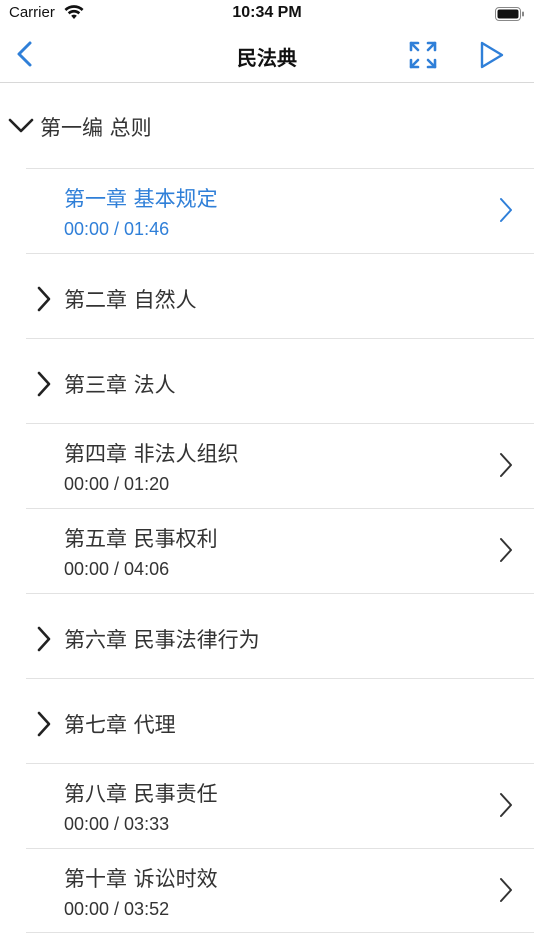  Describe the element at coordinates (120, 385) in the screenshot. I see `chapter-title: 第三章 法人` at that location.